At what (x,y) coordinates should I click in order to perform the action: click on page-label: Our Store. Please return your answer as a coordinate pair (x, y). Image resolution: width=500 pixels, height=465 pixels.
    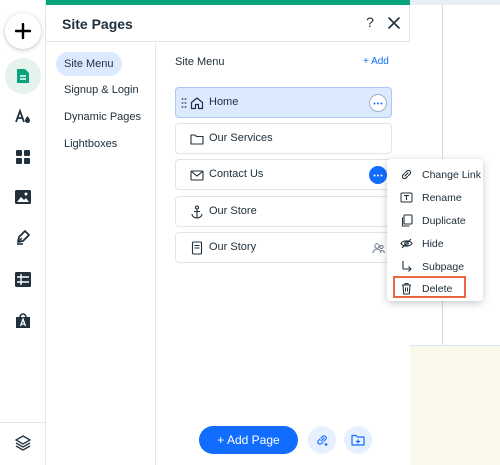
    Looking at the image, I should click on (233, 211).